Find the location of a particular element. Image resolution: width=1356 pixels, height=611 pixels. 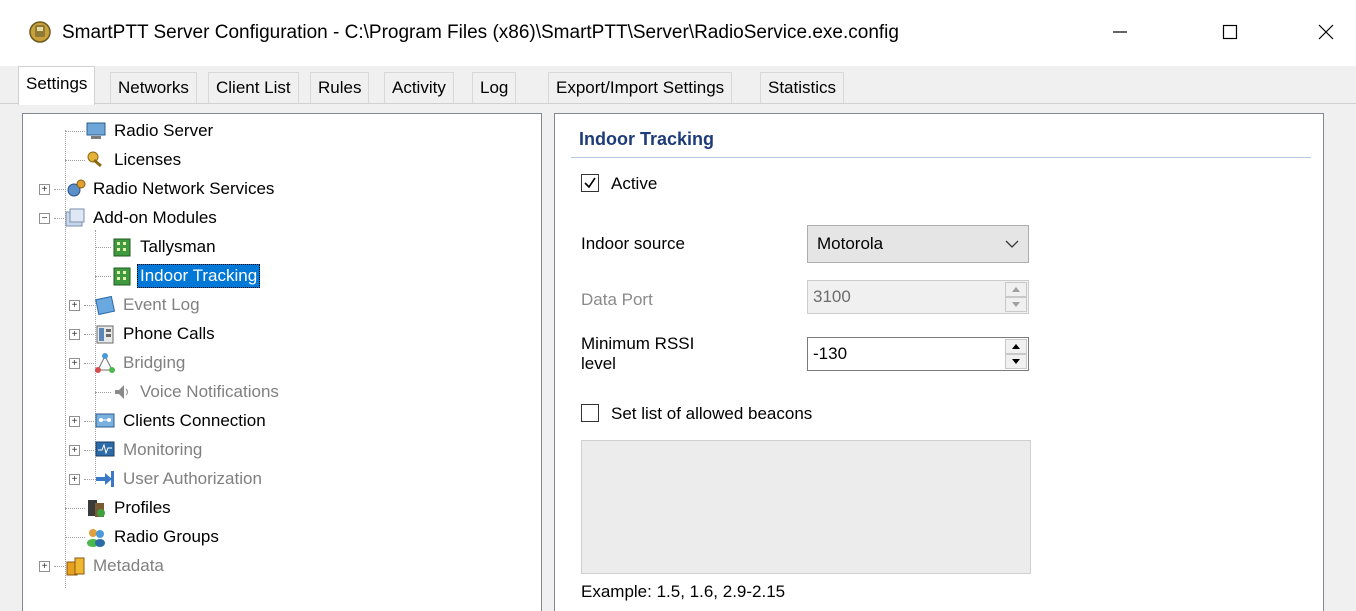

data-port-spin-buttons is located at coordinates (1016, 297).